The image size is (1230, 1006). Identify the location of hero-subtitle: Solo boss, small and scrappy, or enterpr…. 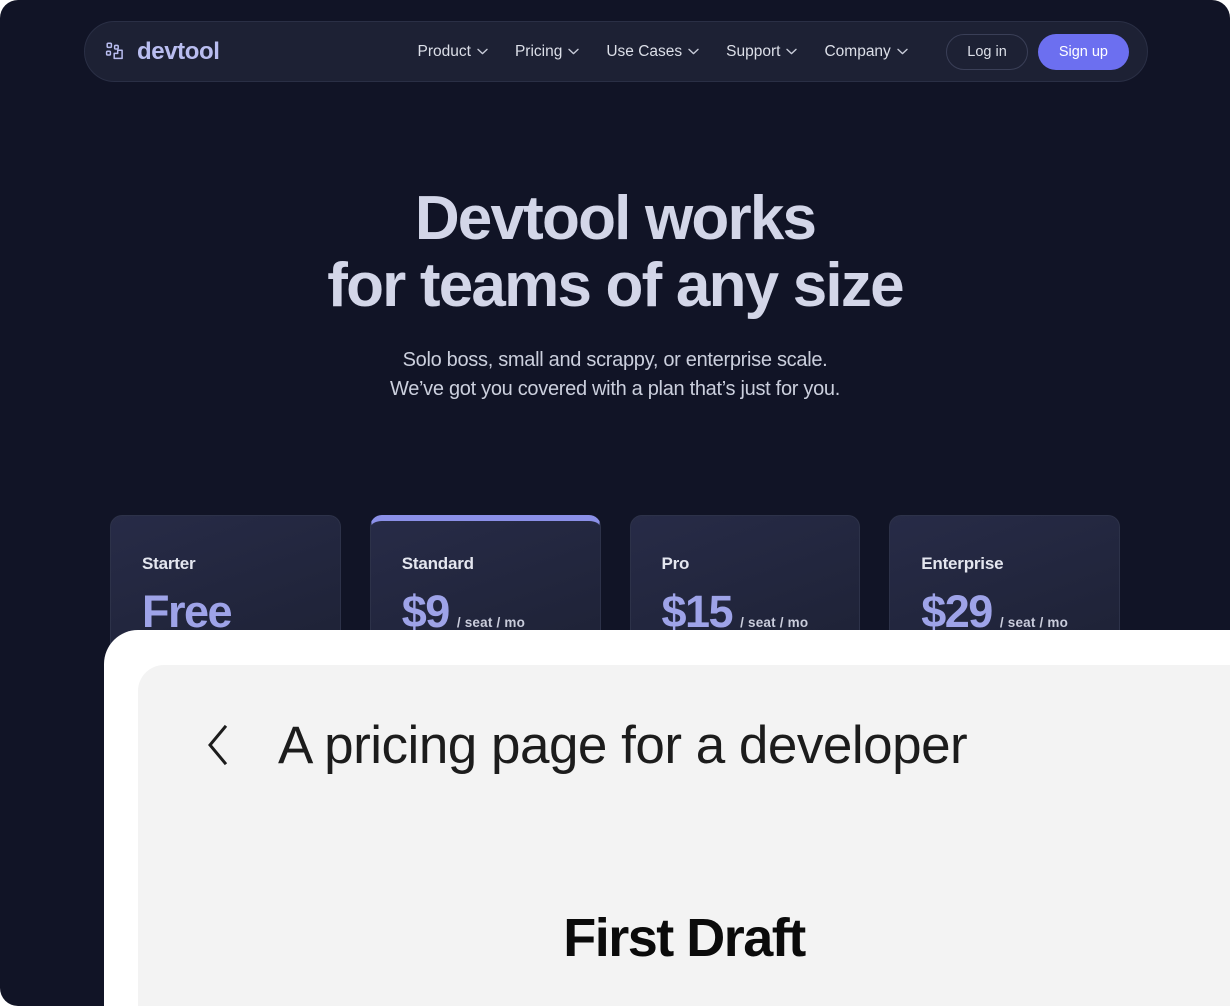
(615, 375).